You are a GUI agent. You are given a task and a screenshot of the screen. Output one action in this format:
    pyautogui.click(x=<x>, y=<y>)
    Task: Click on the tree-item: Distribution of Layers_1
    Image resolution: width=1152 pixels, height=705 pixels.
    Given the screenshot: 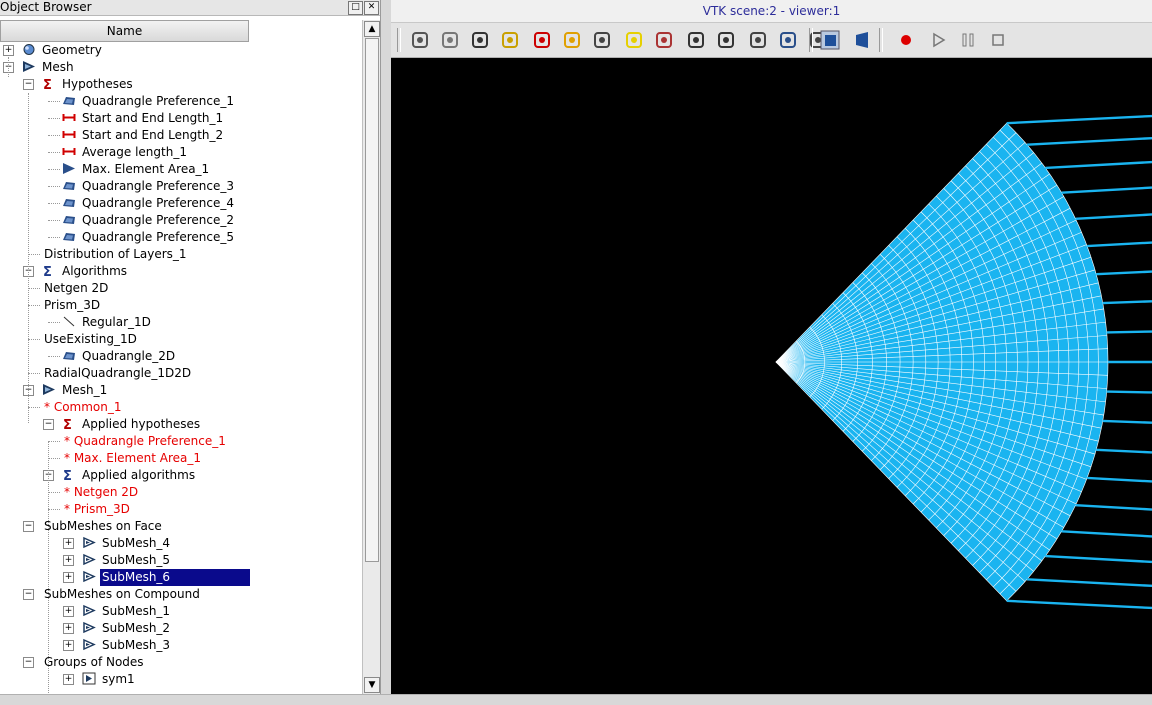 What is the action you would take?
    pyautogui.click(x=115, y=254)
    